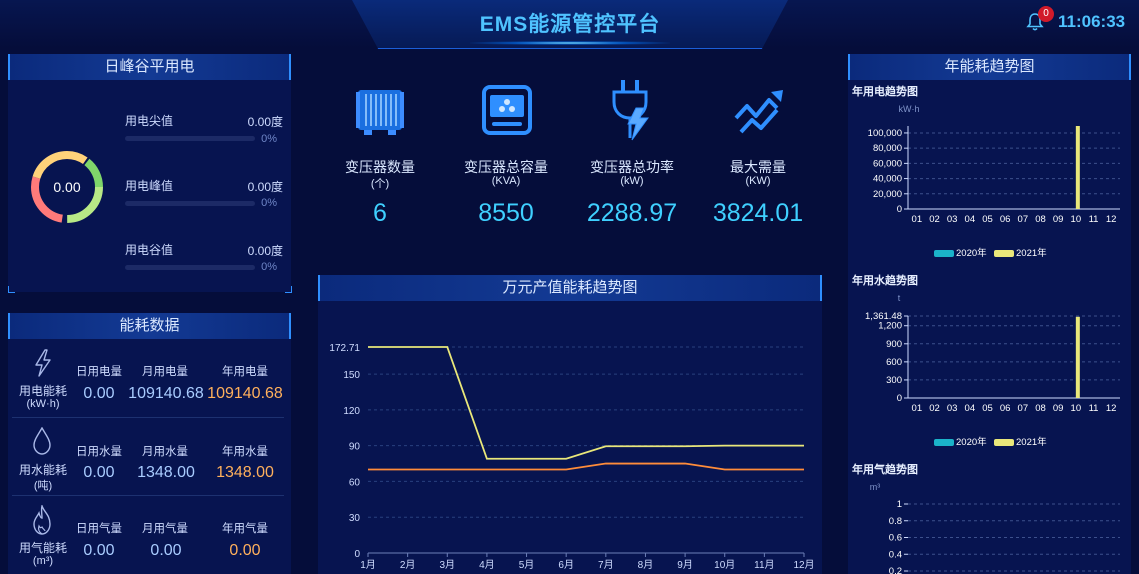  What do you see at coordinates (99, 529) in the screenshot?
I see `energy-col-head: 日用气量` at bounding box center [99, 529].